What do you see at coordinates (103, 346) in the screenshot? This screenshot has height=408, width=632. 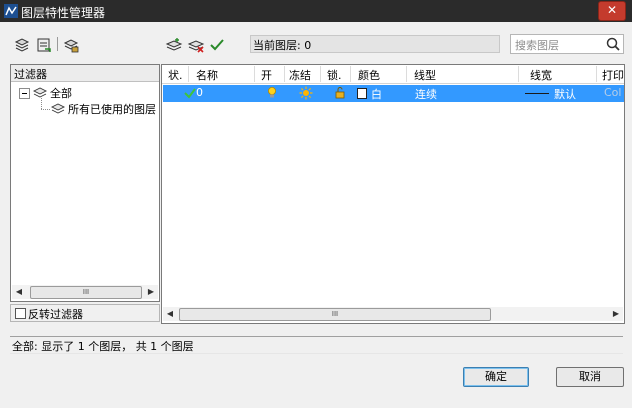 I see `status-text: 全部: 显示了 1 个图层， 共 1 个图层` at bounding box center [103, 346].